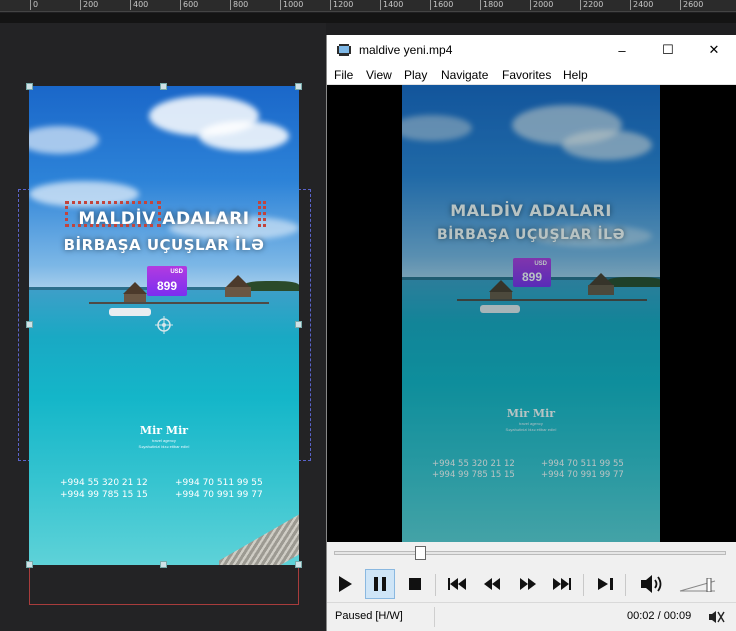  What do you see at coordinates (343, 75) in the screenshot?
I see `menu-file: File` at bounding box center [343, 75].